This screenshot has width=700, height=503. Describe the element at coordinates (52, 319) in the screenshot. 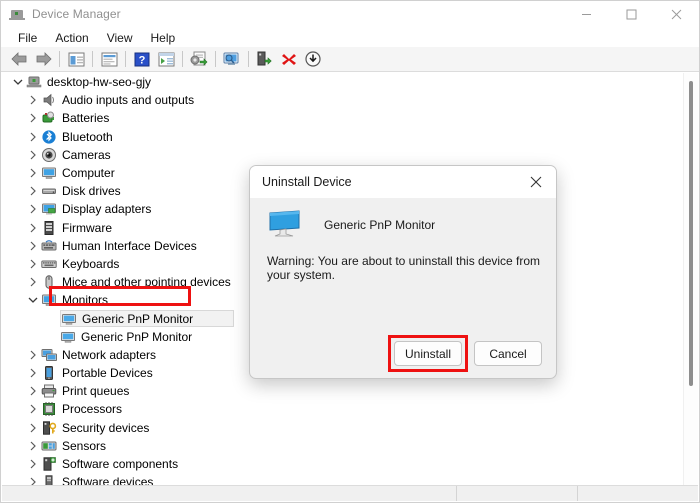

I see `no-chevron` at that location.